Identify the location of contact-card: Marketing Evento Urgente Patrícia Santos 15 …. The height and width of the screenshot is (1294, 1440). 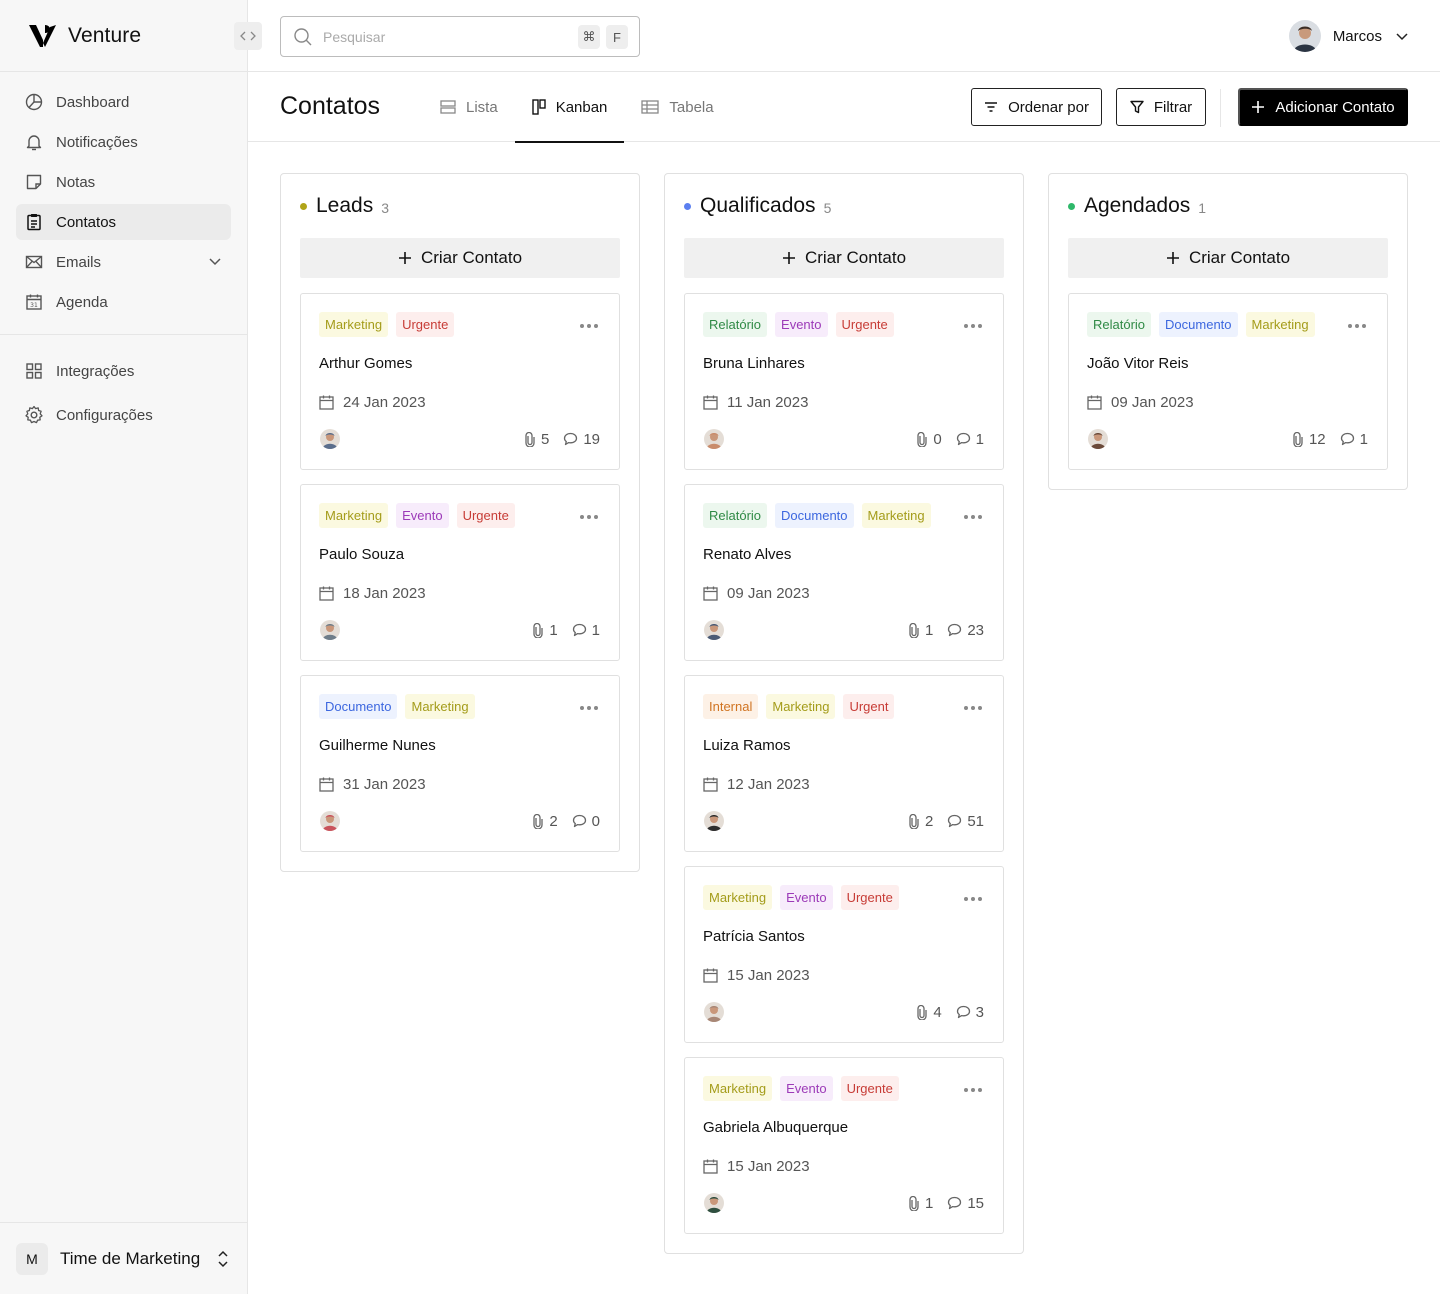
(844, 954).